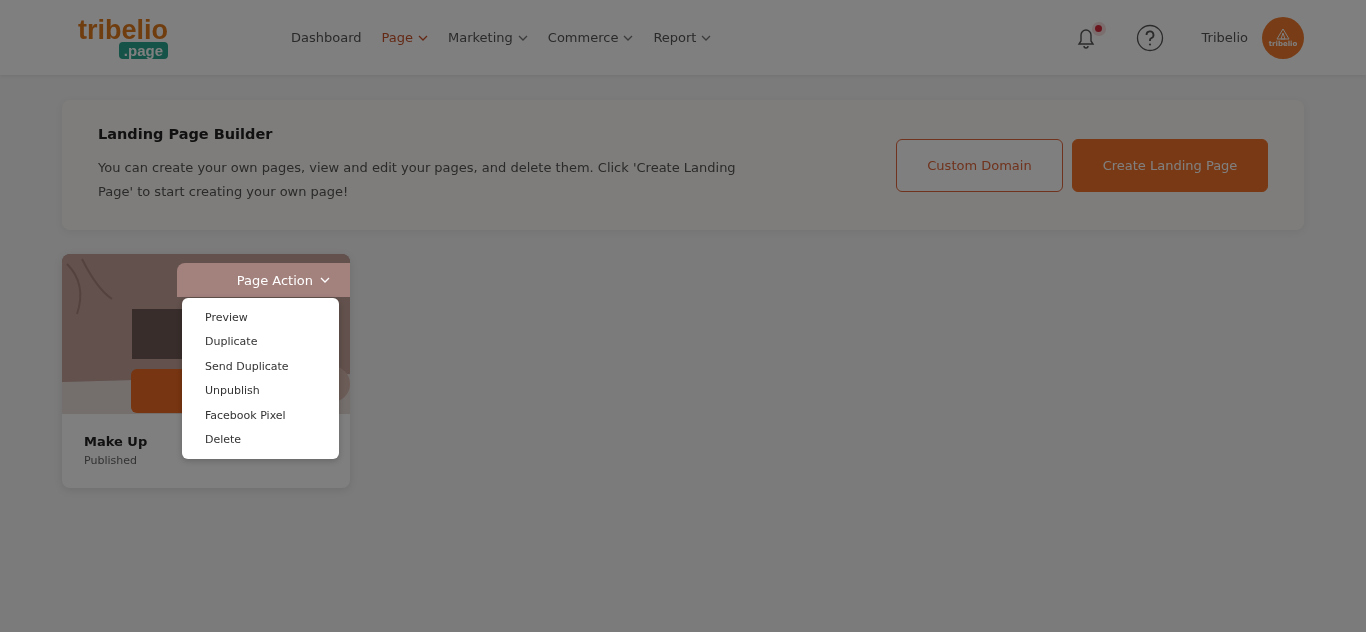  Describe the element at coordinates (590, 37) in the screenshot. I see `nav-item: Commerce` at that location.